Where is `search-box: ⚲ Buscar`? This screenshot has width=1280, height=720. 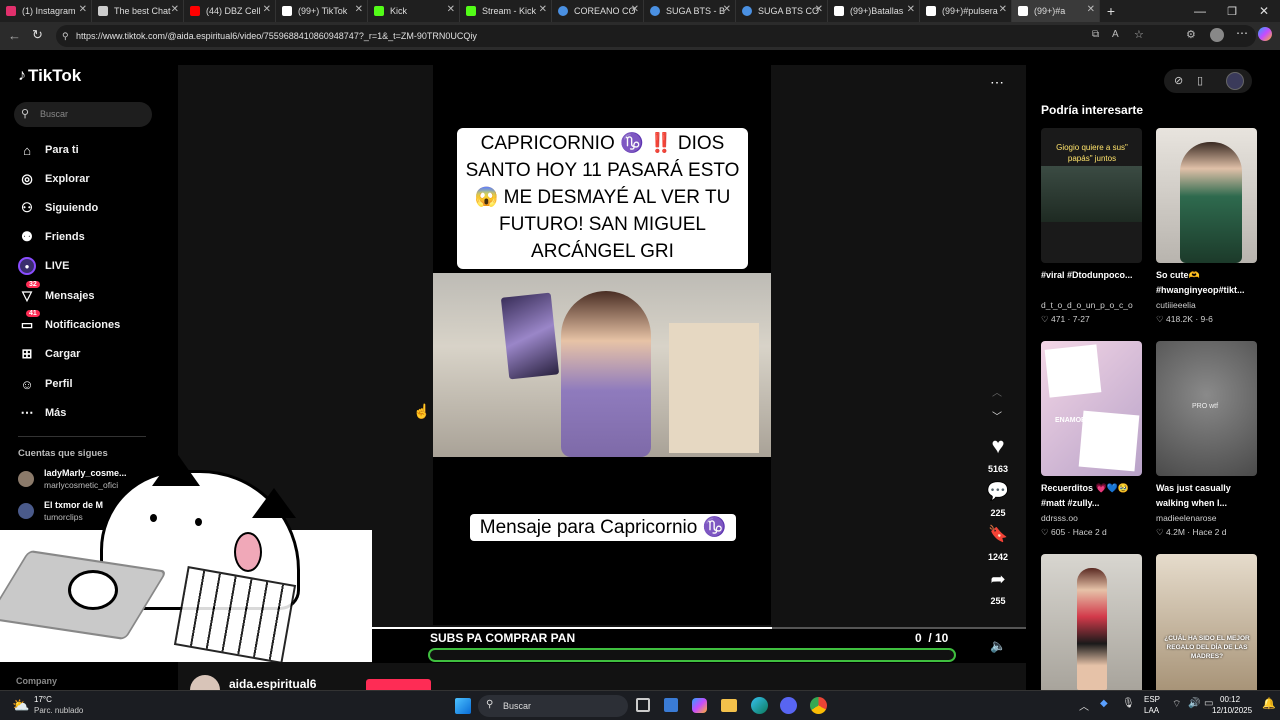 search-box: ⚲ Buscar is located at coordinates (83, 114).